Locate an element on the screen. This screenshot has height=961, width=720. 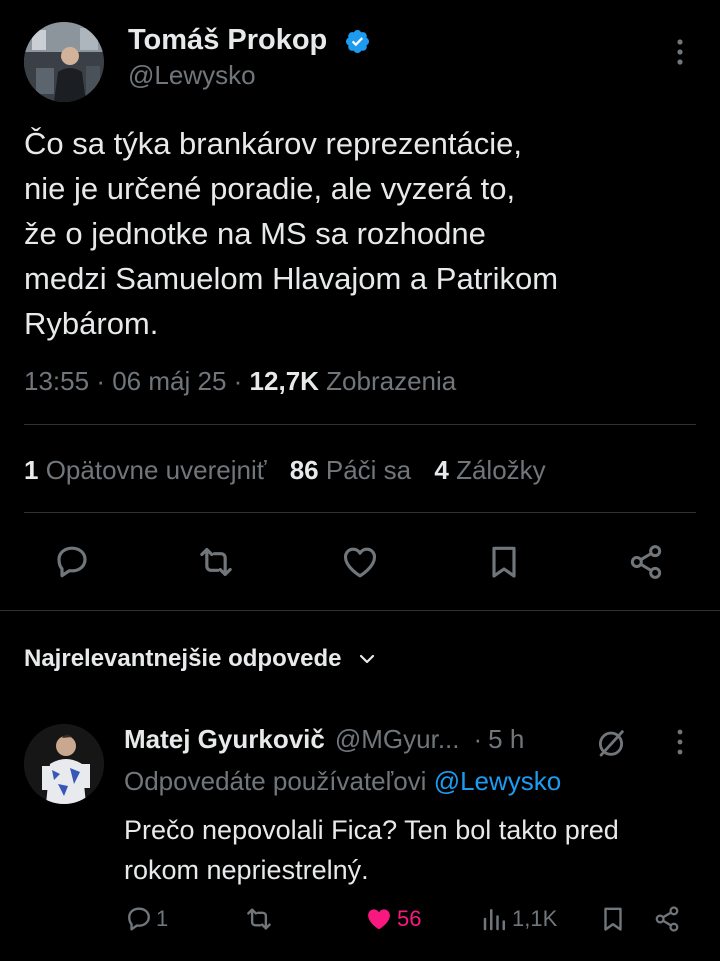
tweet-meta: 13:55 · 06 máj 25 · 12,7K Zobrazenia is located at coordinates (240, 381).